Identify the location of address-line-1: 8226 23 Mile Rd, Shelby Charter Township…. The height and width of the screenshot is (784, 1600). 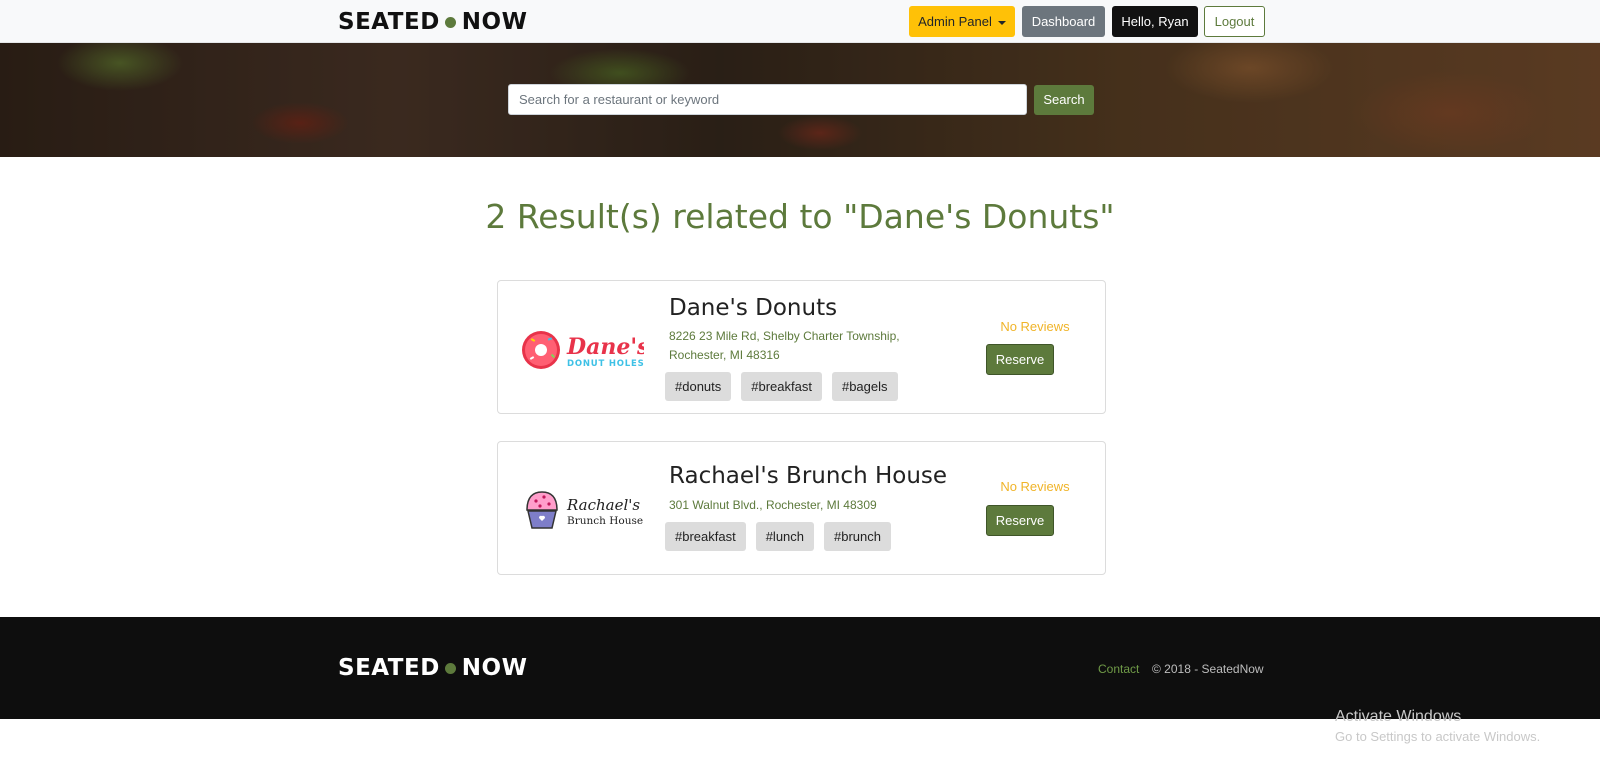
(784, 336).